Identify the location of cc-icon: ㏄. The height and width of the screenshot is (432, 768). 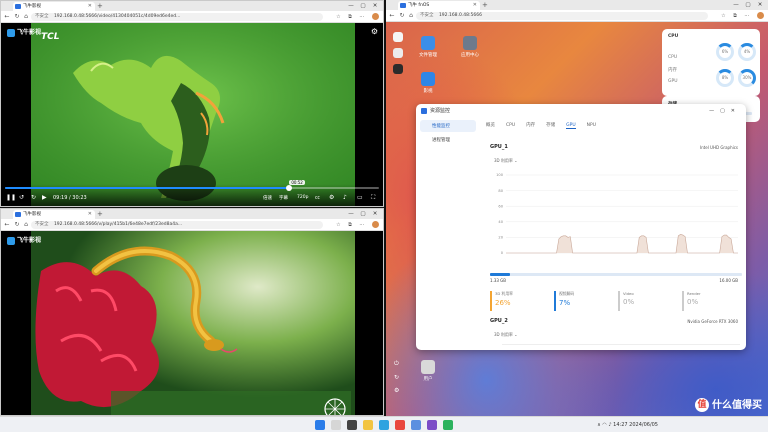
(317, 197).